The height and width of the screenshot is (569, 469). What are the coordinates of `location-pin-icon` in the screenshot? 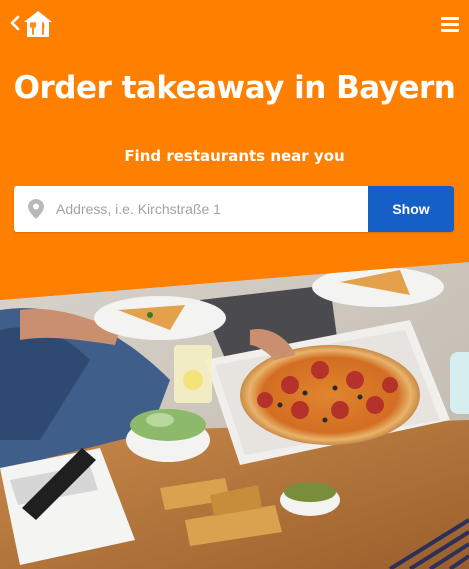 It's located at (36, 209).